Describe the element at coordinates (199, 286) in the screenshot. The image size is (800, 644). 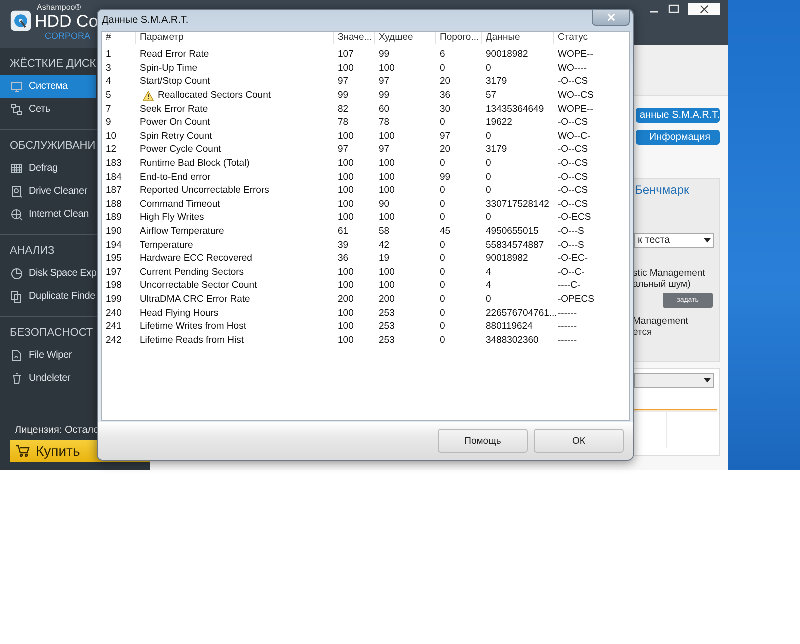
I see `table-cell: Uncorrectable Sector Count` at that location.